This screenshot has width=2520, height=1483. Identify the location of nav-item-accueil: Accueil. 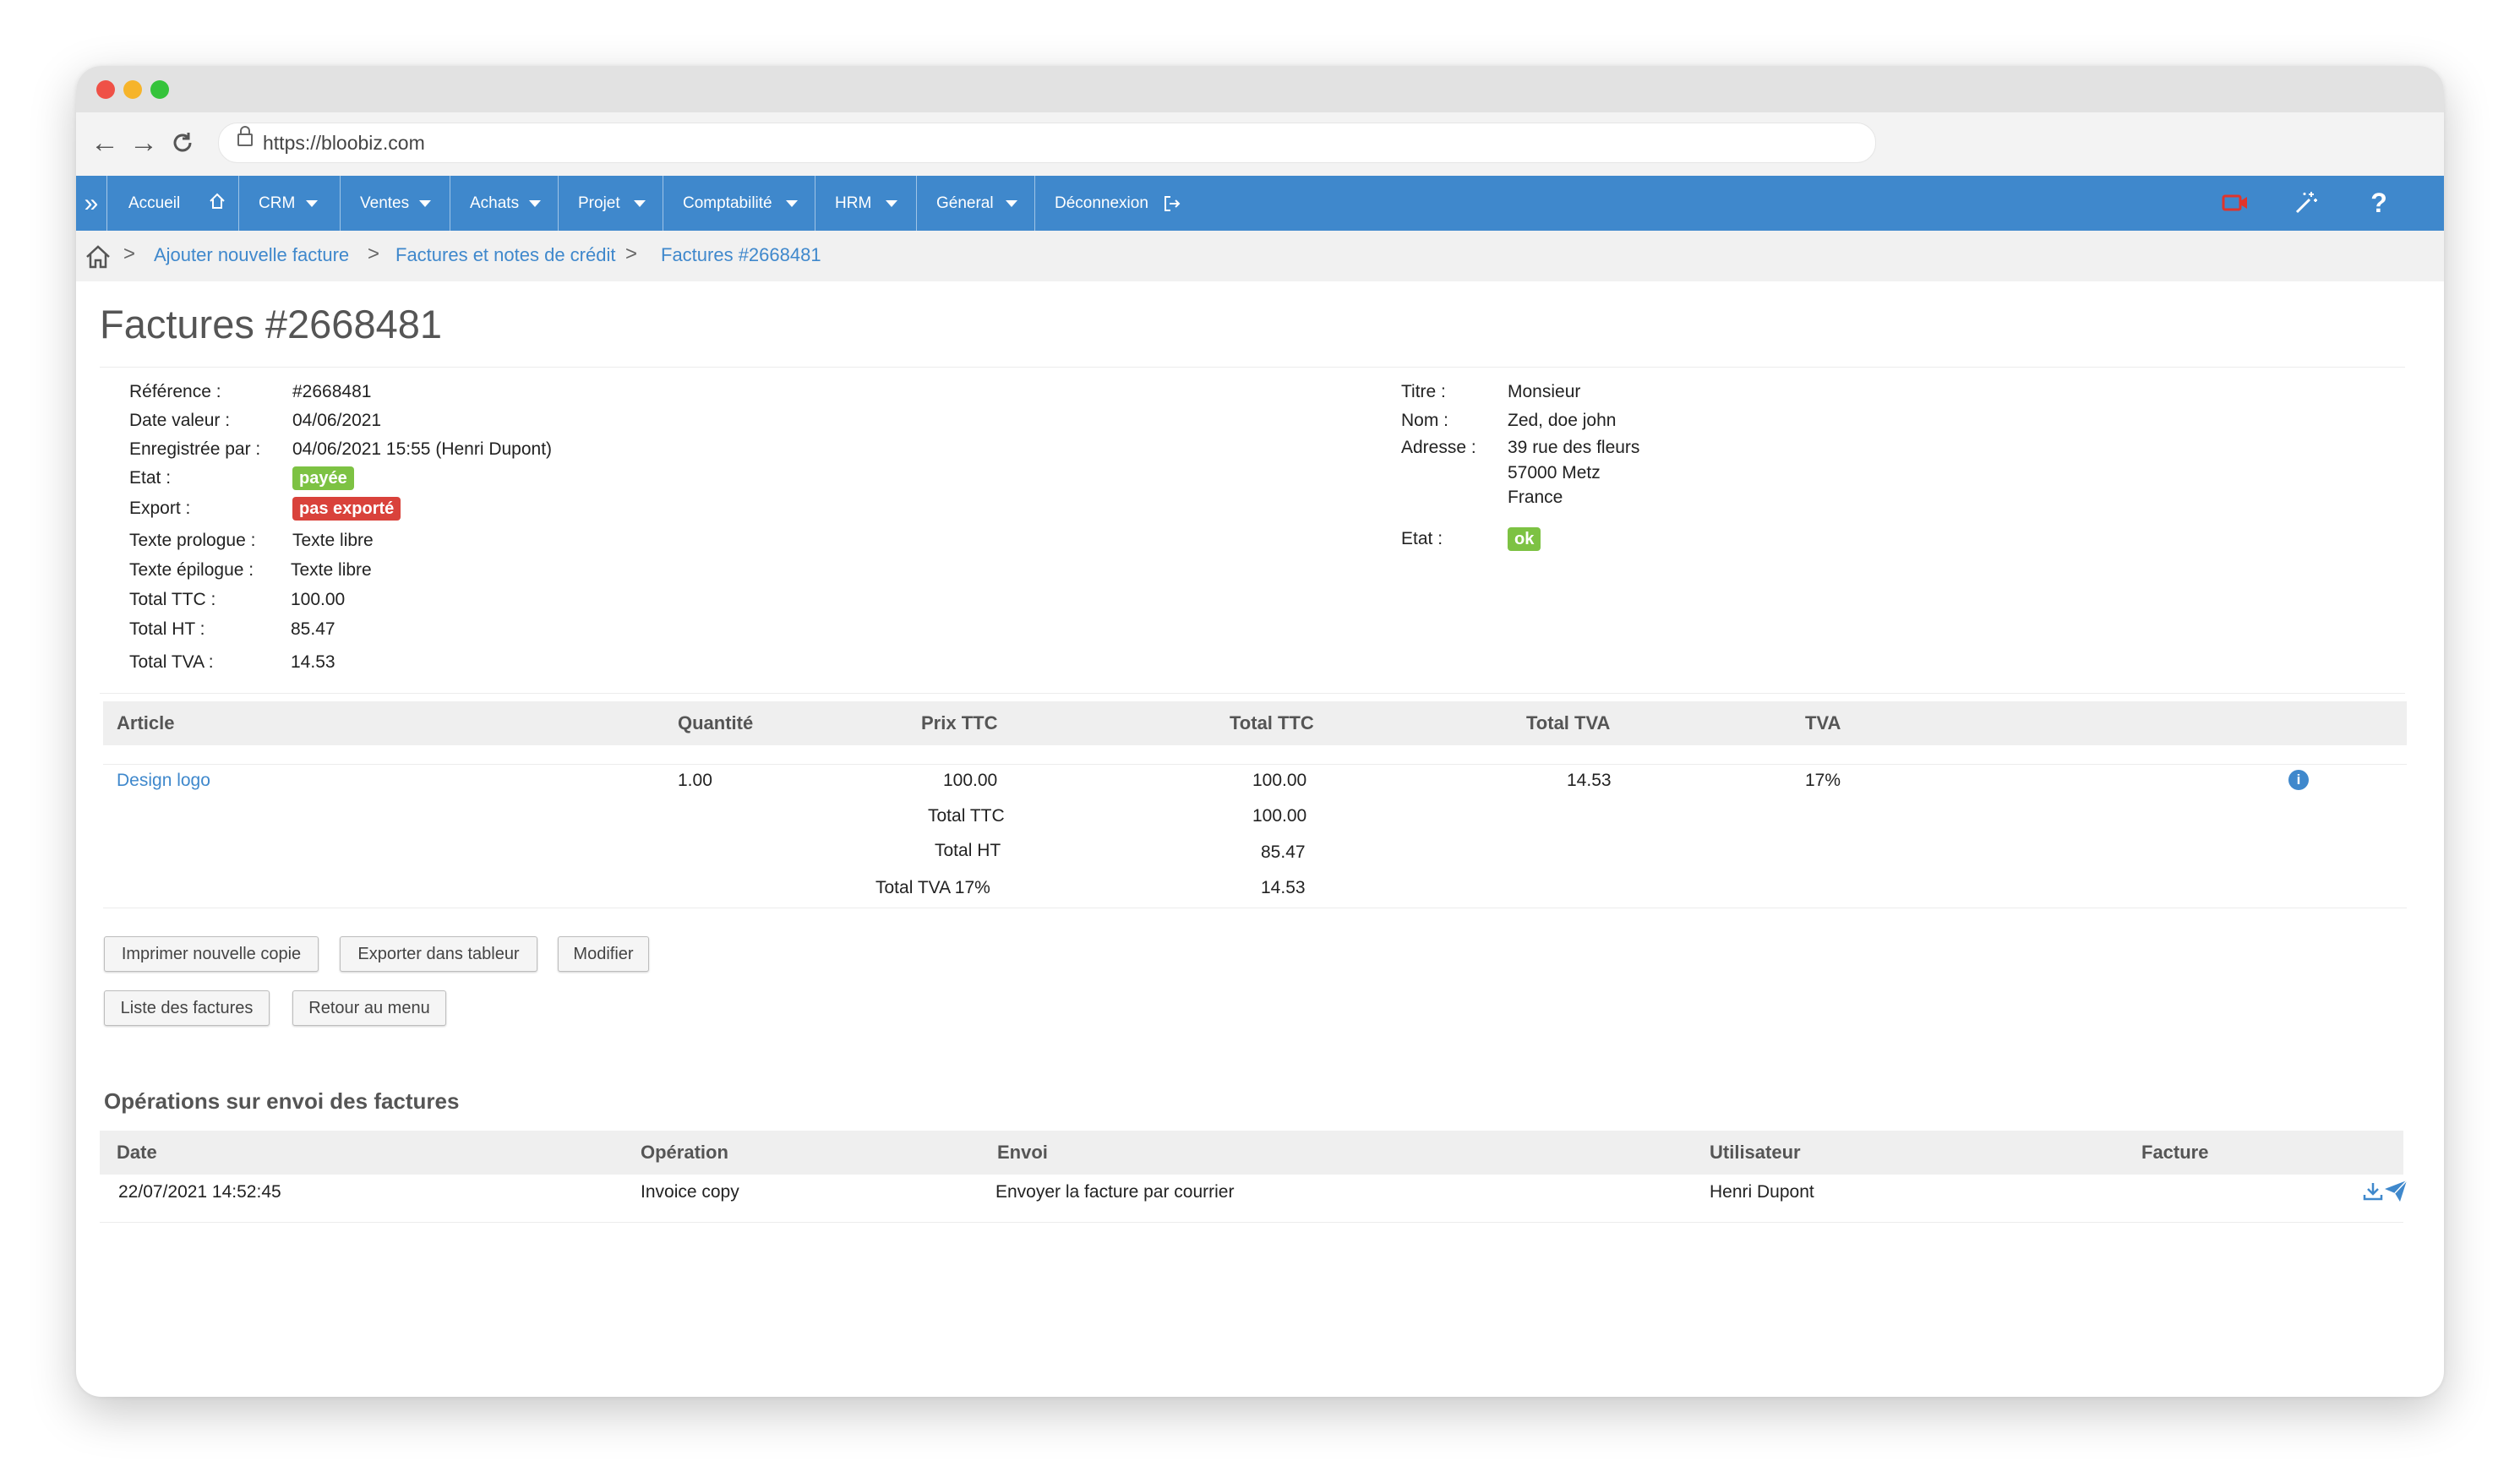
(172, 203).